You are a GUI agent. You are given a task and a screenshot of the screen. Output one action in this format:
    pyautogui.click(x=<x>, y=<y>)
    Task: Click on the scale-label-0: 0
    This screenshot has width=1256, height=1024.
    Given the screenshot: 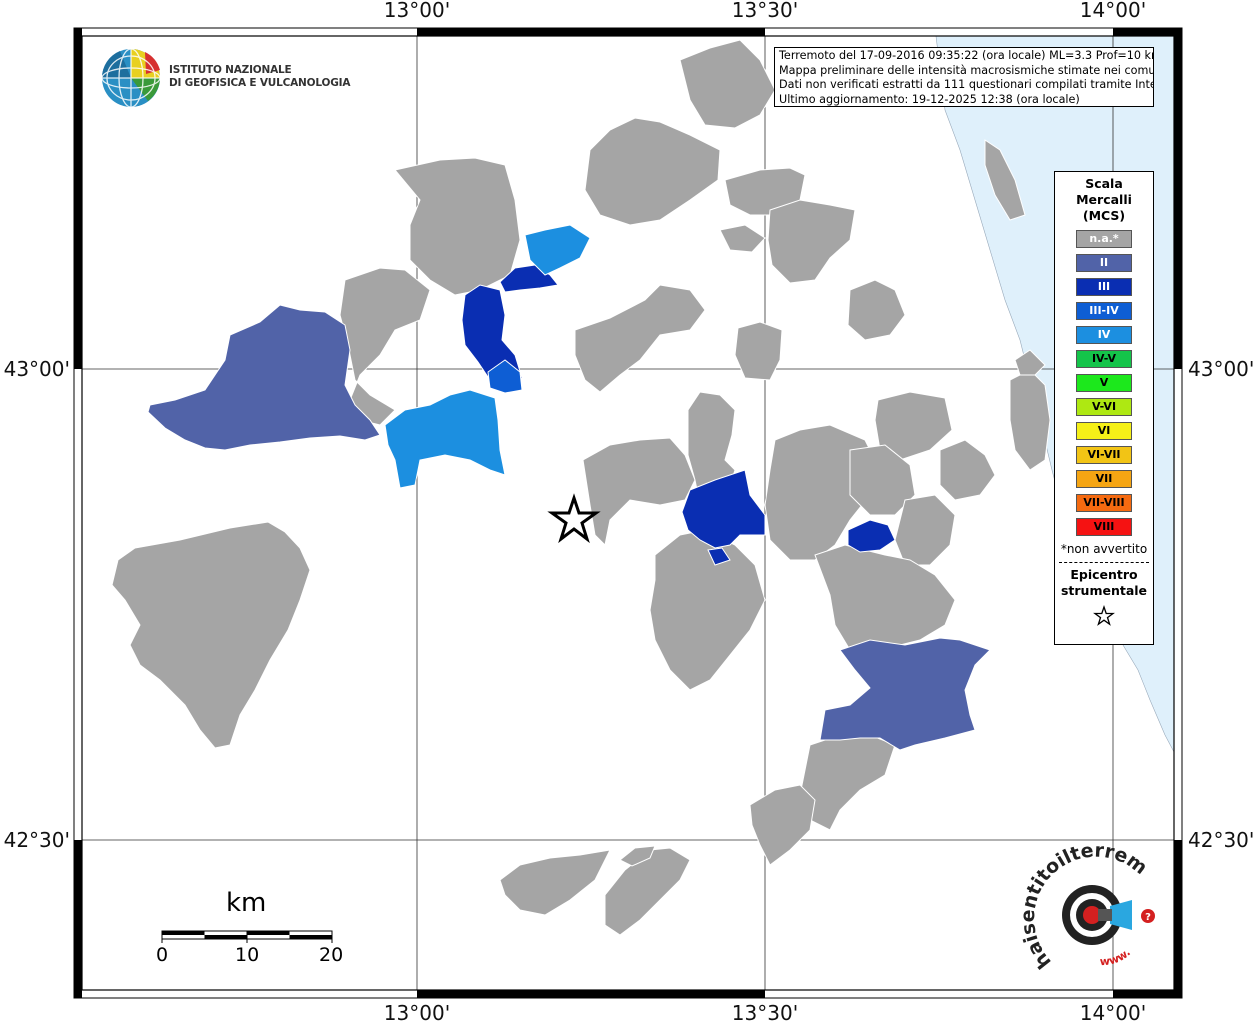 What is the action you would take?
    pyautogui.click(x=162, y=955)
    